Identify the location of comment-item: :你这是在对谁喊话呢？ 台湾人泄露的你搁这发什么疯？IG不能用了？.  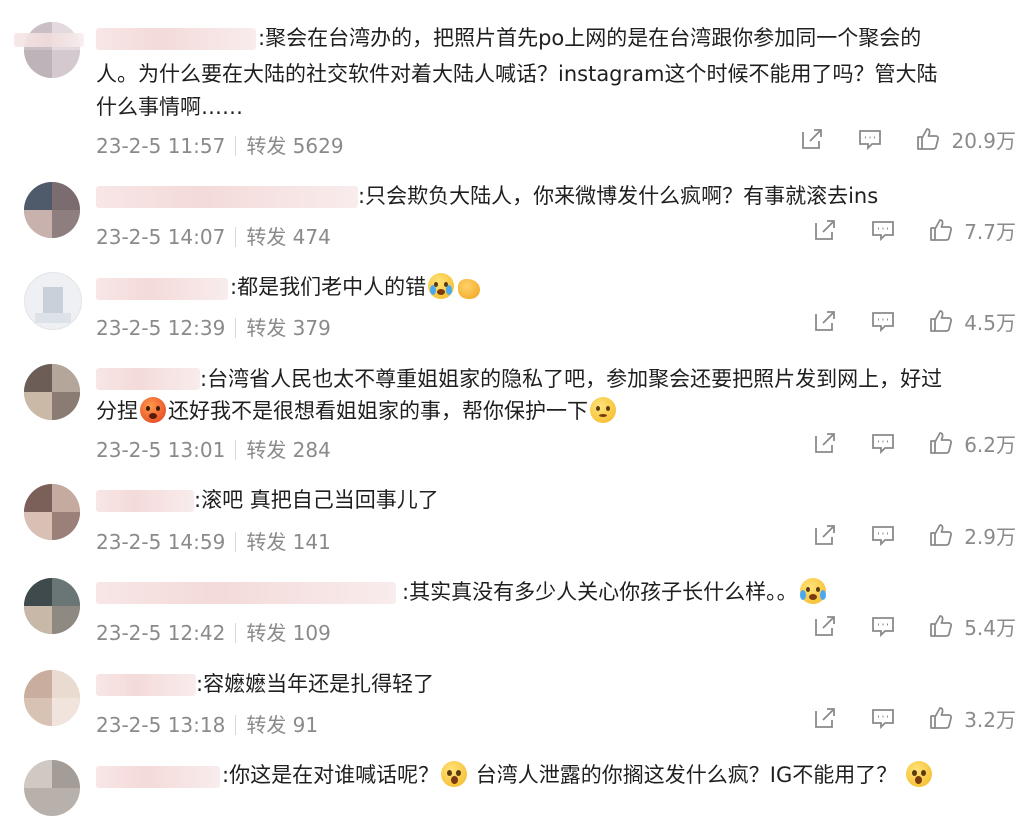
(515, 783).